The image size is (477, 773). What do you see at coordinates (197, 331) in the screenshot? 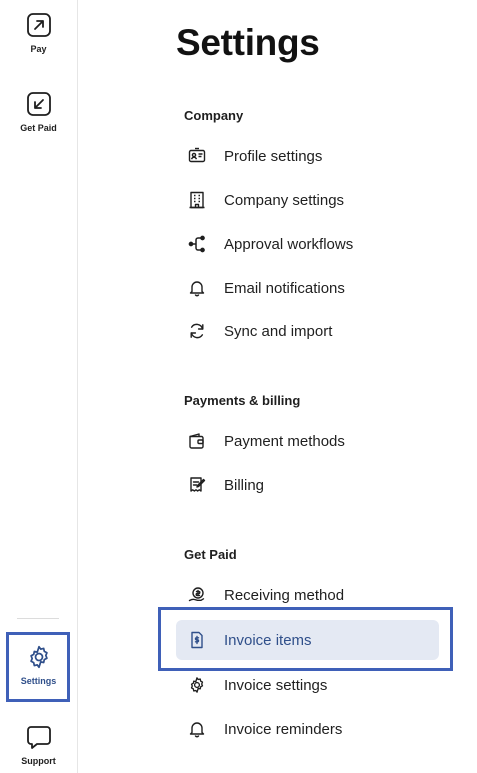
I see `sync-icon` at bounding box center [197, 331].